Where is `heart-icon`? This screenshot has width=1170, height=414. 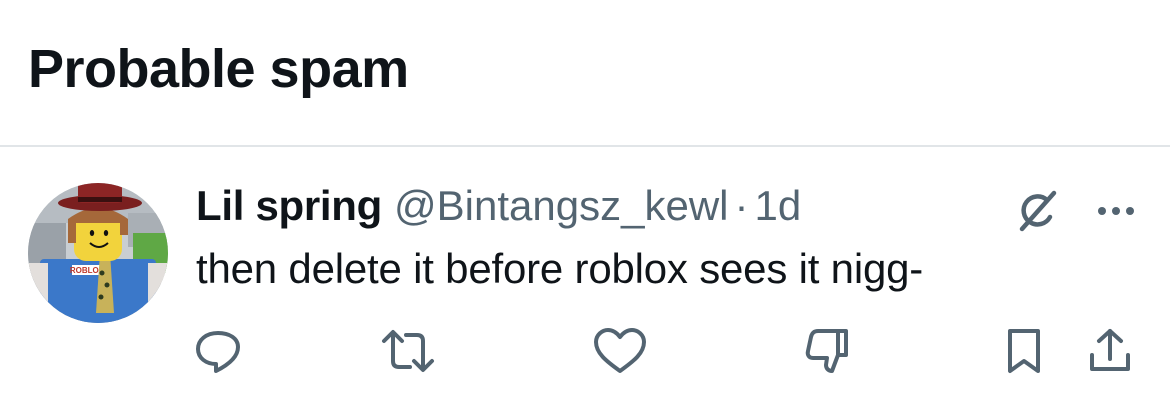
heart-icon is located at coordinates (620, 350).